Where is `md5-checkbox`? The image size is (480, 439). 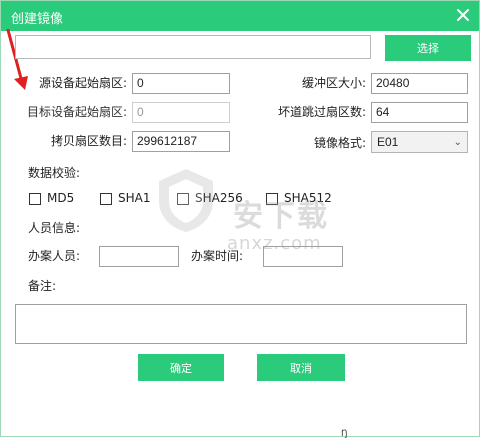
md5-checkbox is located at coordinates (35, 199).